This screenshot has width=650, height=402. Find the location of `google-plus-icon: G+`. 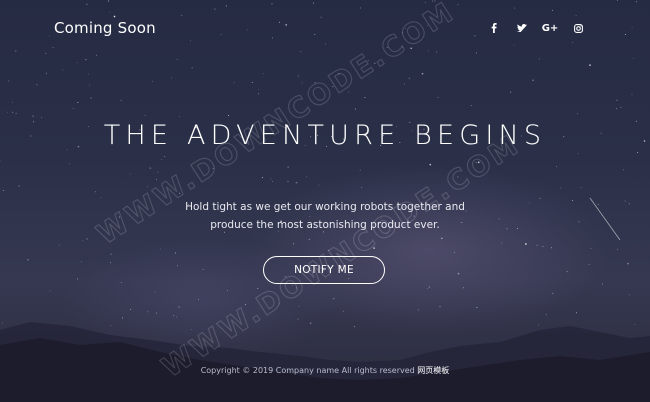

google-plus-icon: G+ is located at coordinates (550, 28).